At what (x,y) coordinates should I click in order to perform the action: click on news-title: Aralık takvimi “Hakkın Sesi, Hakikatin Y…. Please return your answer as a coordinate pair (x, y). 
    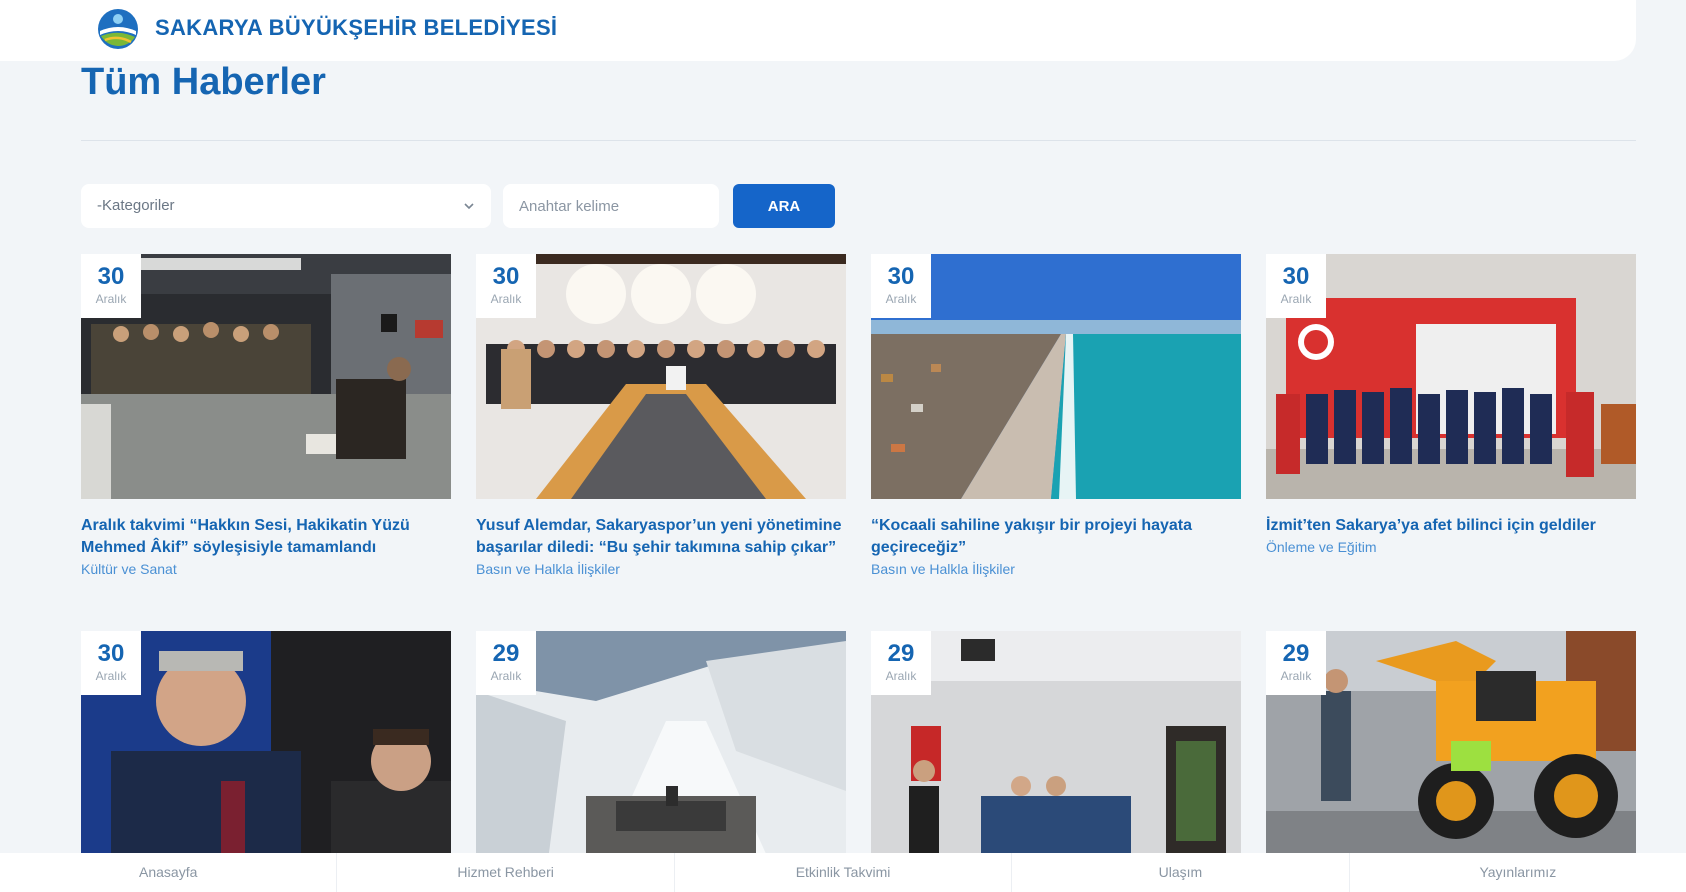
    Looking at the image, I should click on (266, 537).